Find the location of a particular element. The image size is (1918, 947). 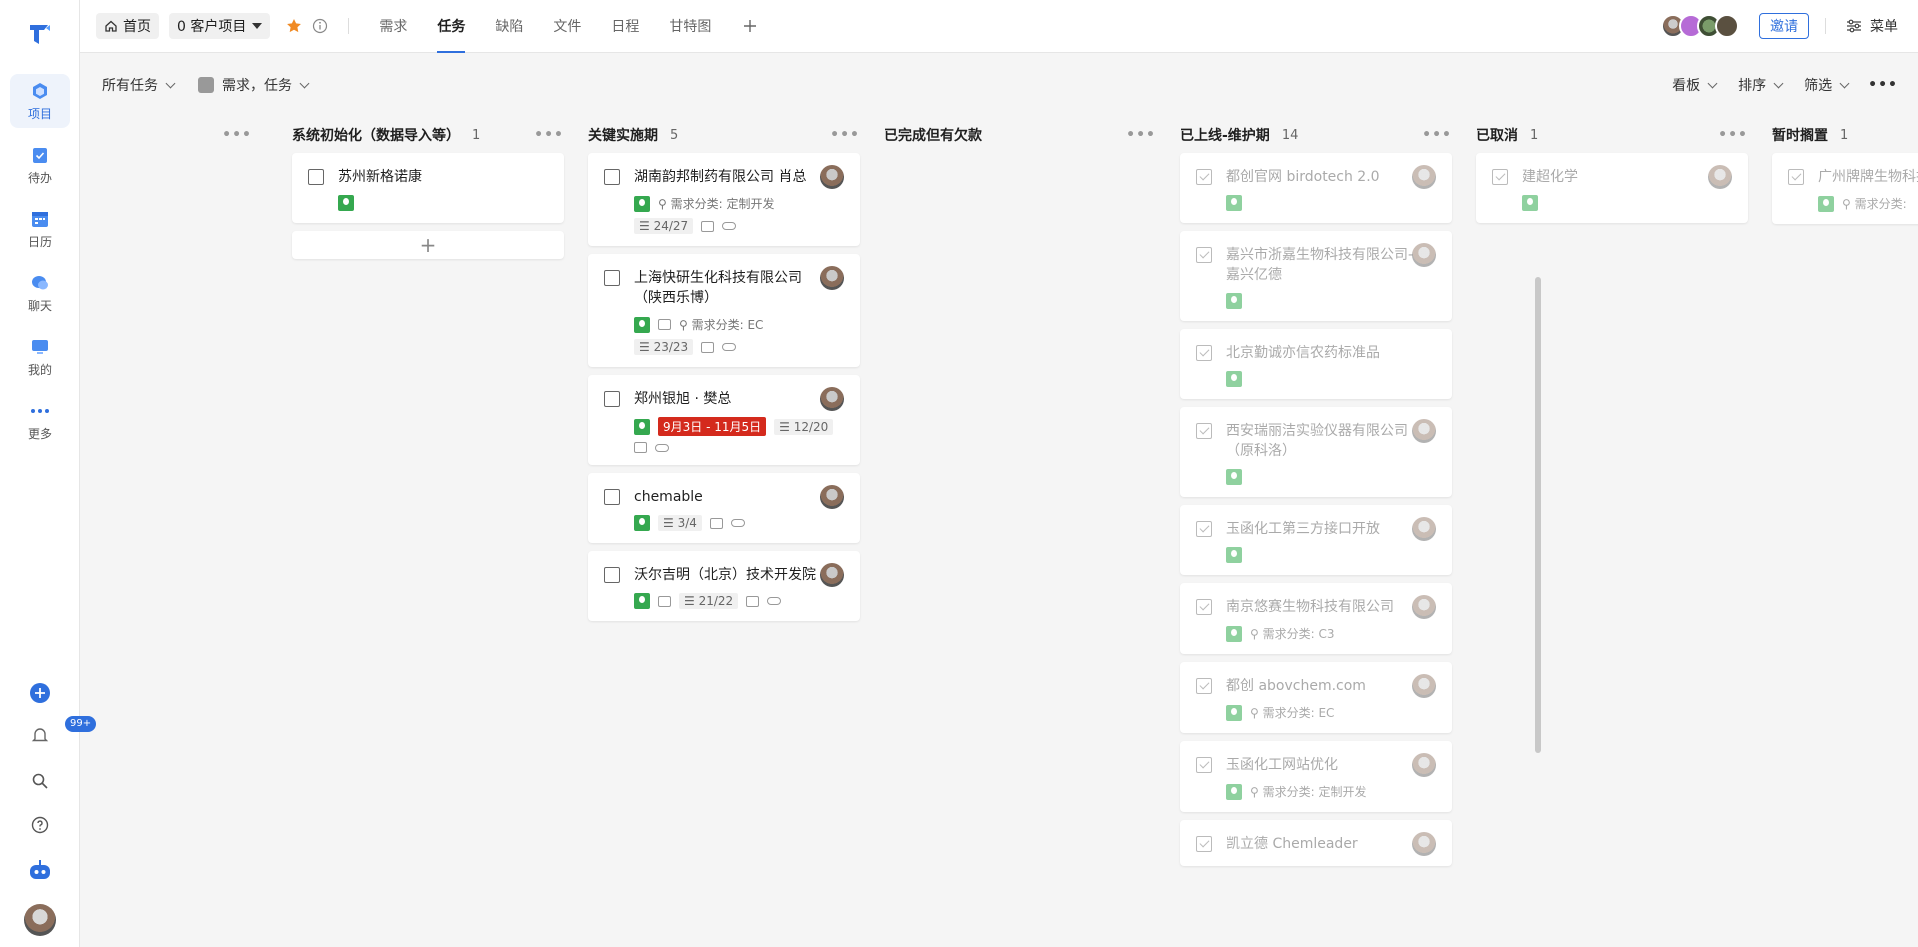

task-card: 都创官网 birdotech 2.0 is located at coordinates (1316, 188).